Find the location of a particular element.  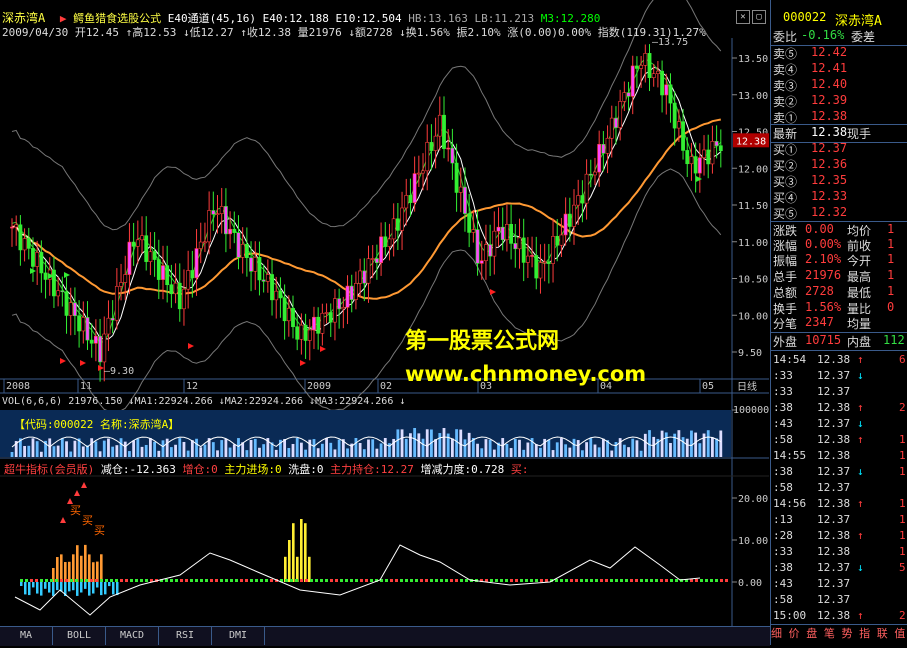

tick-row: :43 12.37 ↓ is located at coordinates (839, 425).